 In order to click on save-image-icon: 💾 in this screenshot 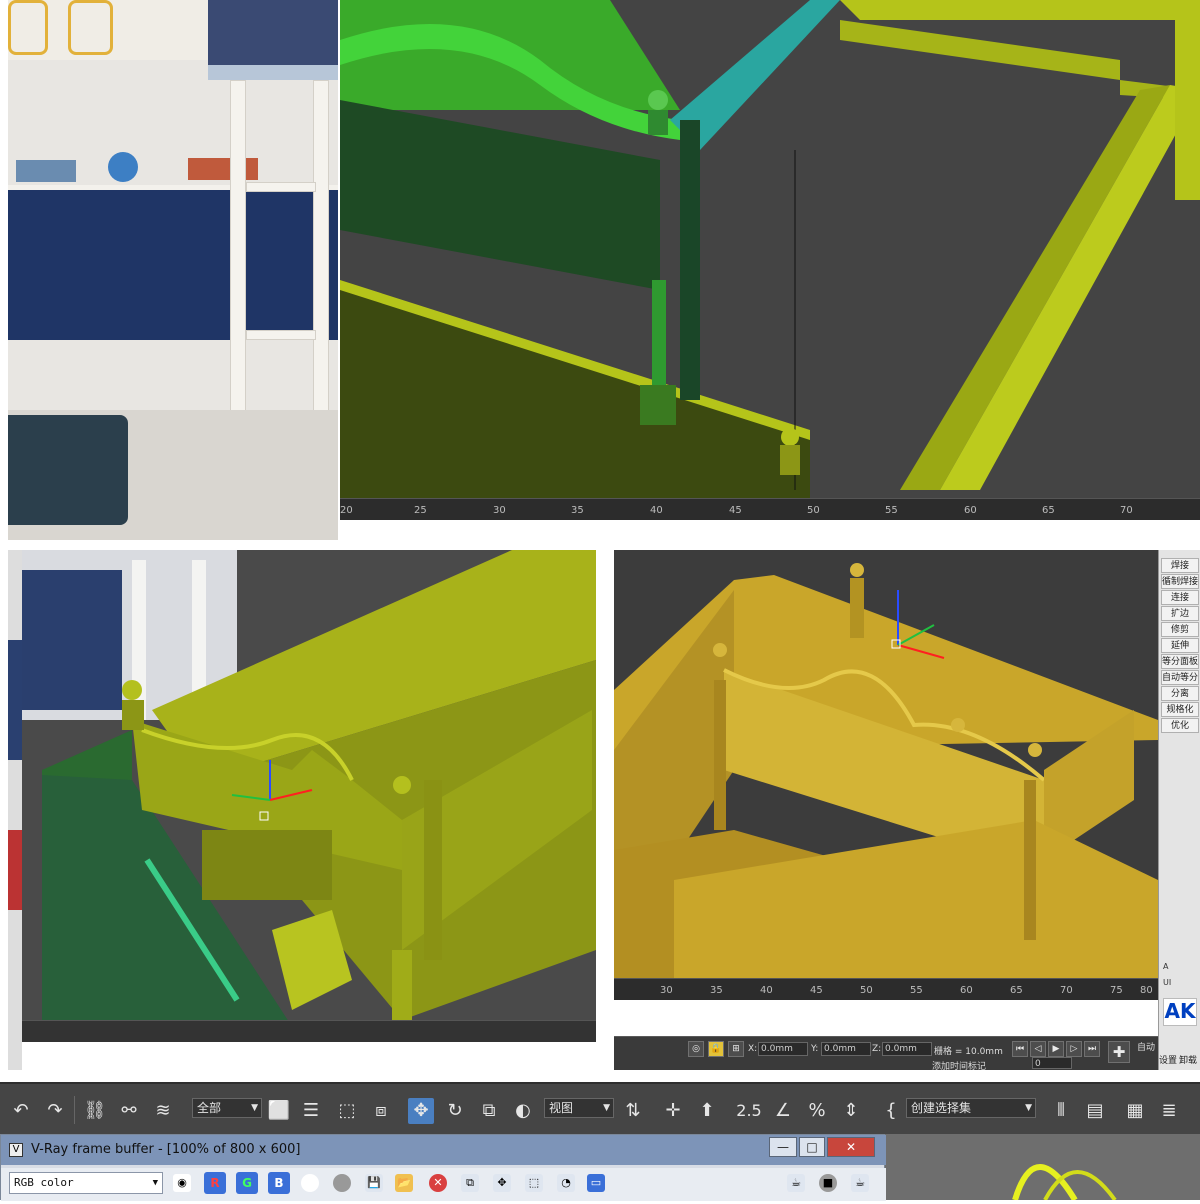, I will do `click(374, 1183)`.